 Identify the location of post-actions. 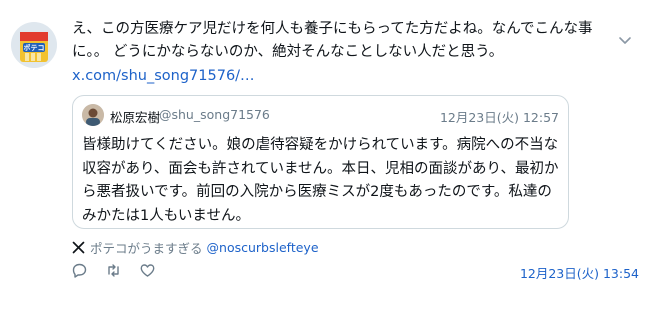
(122, 270).